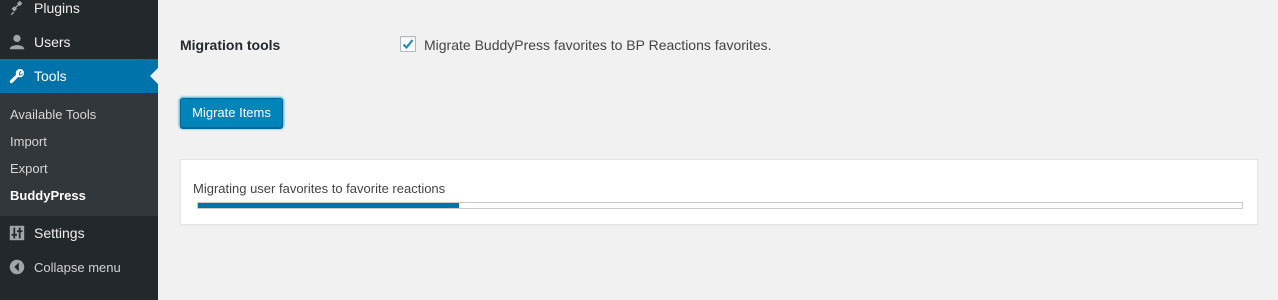 This screenshot has width=1278, height=300. What do you see at coordinates (17, 267) in the screenshot?
I see `collapse-icon` at bounding box center [17, 267].